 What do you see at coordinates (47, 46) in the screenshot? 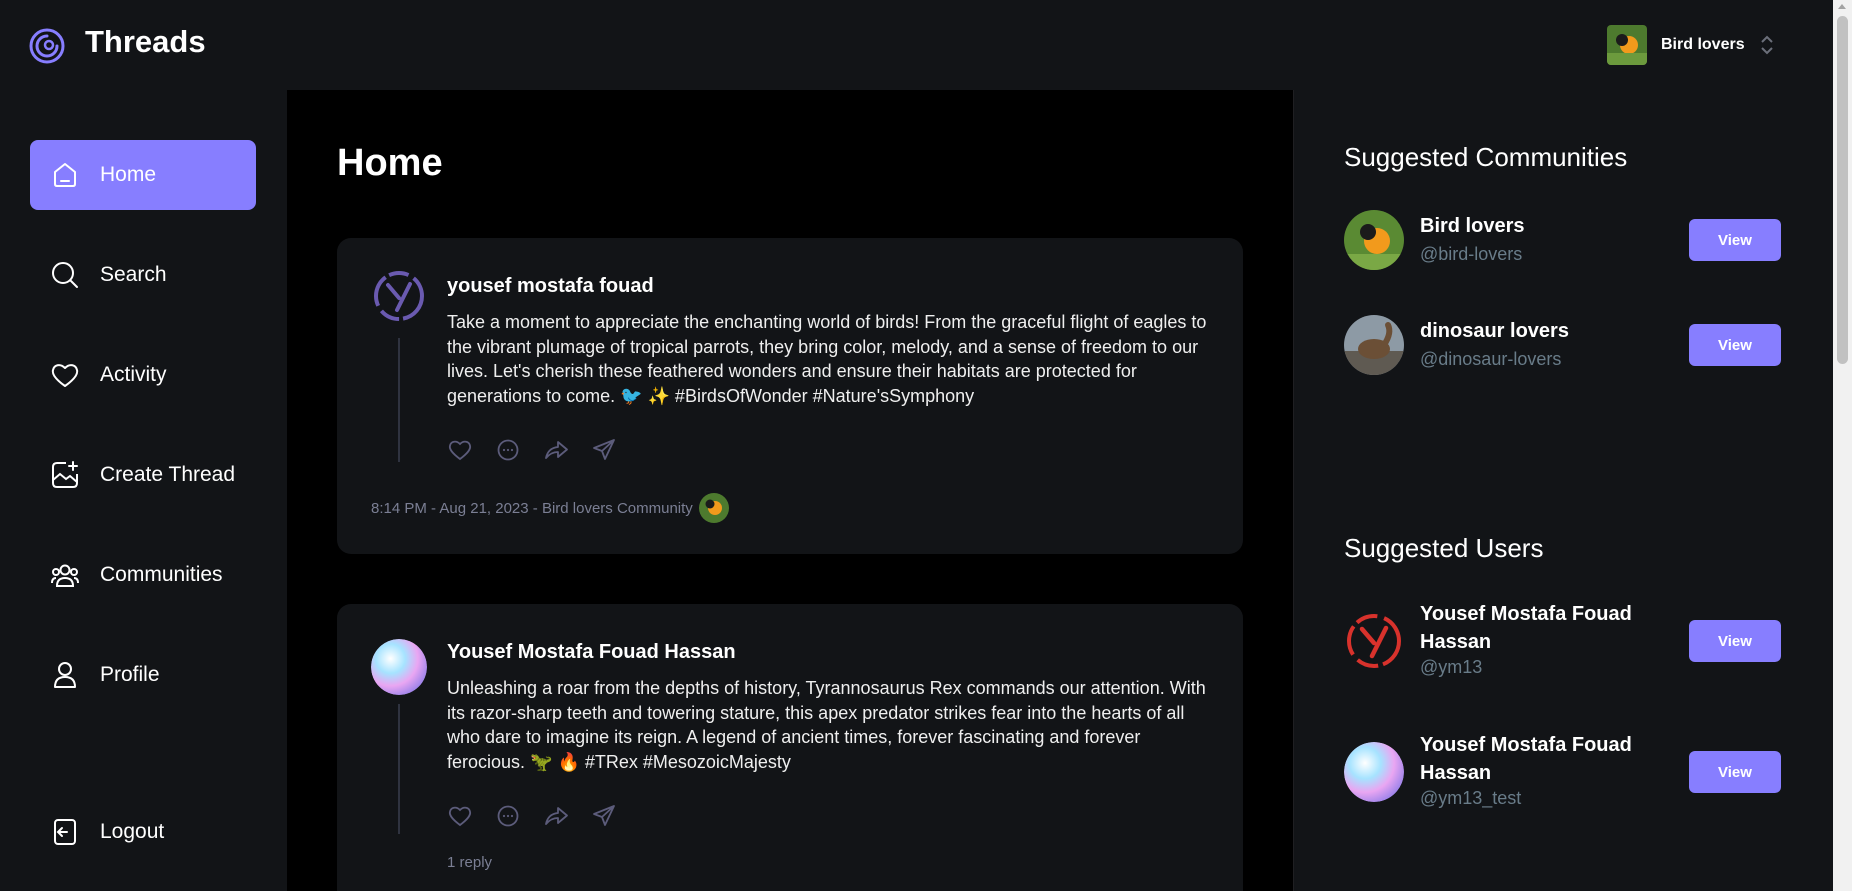
I see `threads-logo-icon` at bounding box center [47, 46].